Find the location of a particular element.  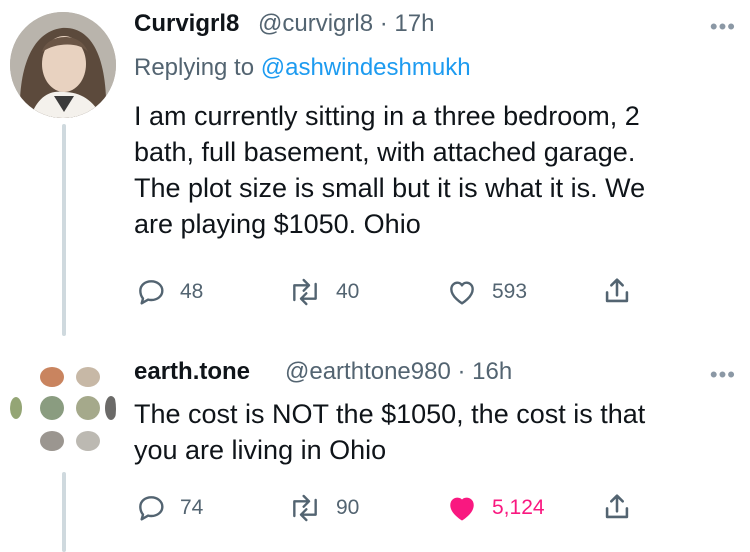

avatar-photo is located at coordinates (63, 65).